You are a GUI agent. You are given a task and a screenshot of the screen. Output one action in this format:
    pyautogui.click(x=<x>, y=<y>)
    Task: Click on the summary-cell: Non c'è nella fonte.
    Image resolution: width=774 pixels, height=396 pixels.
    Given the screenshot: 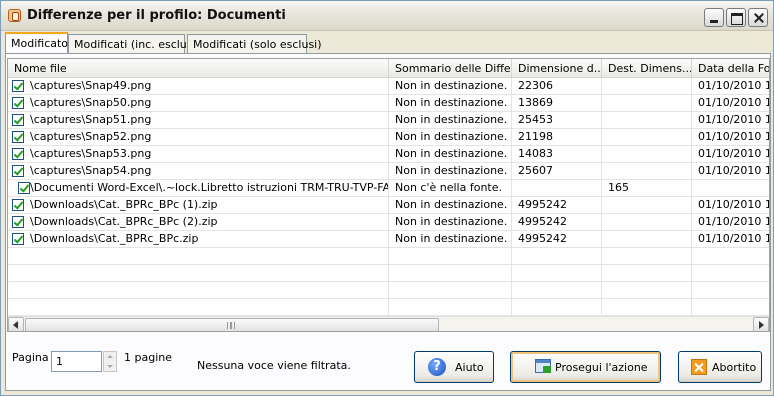 What is the action you would take?
    pyautogui.click(x=450, y=188)
    